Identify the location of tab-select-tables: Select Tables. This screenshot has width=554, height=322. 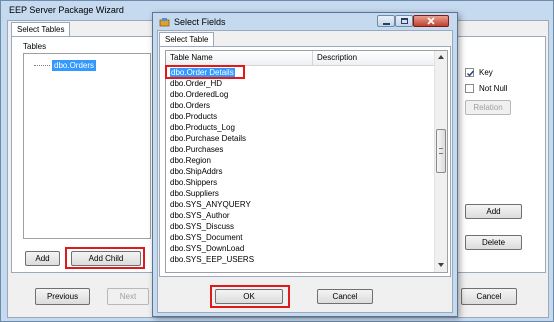
(41, 29).